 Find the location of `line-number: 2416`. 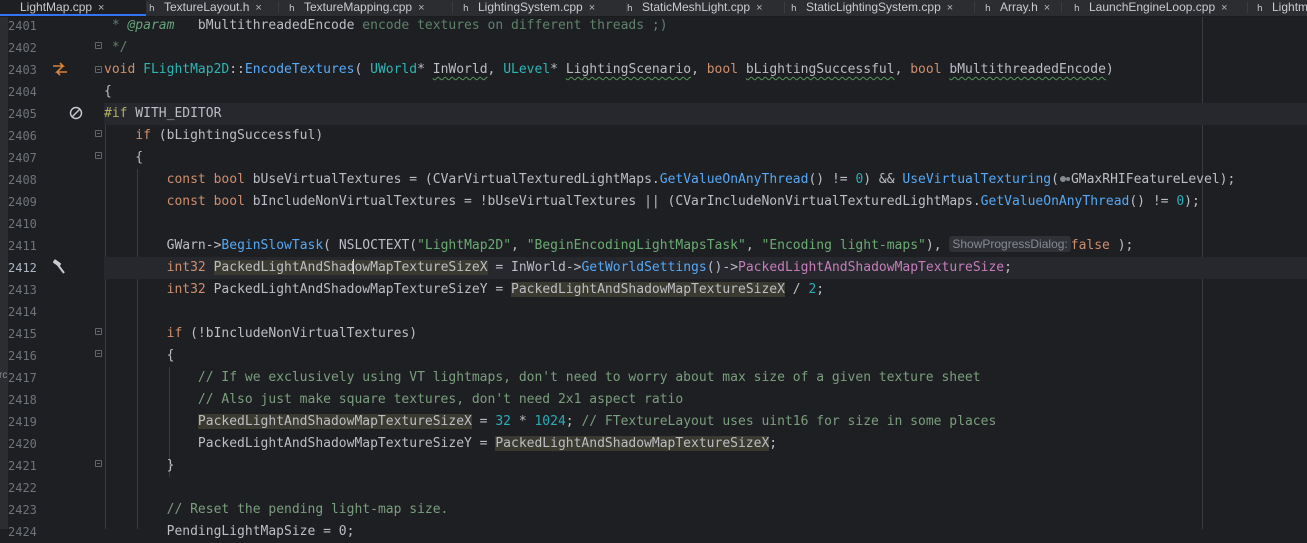

line-number: 2416 is located at coordinates (22, 356).